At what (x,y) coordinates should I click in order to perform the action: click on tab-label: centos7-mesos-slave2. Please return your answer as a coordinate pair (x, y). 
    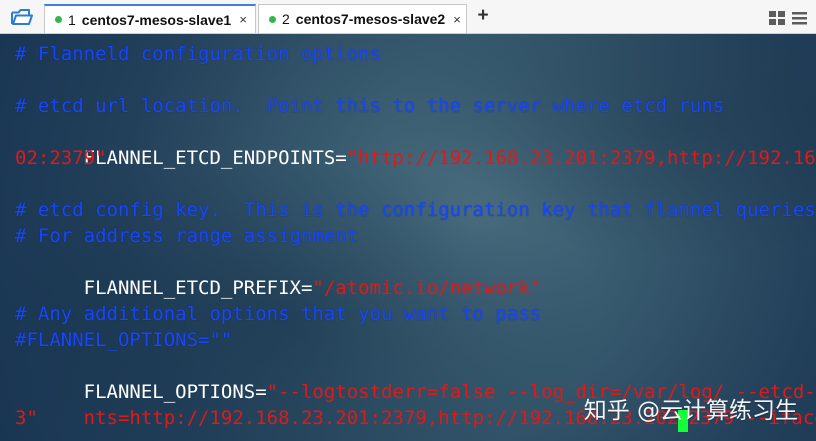
    Looking at the image, I should click on (370, 19).